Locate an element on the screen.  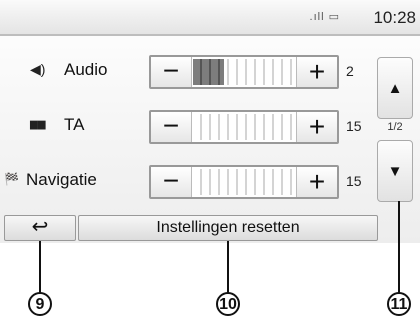
back-arrow-icon: ↩ is located at coordinates (40, 227).